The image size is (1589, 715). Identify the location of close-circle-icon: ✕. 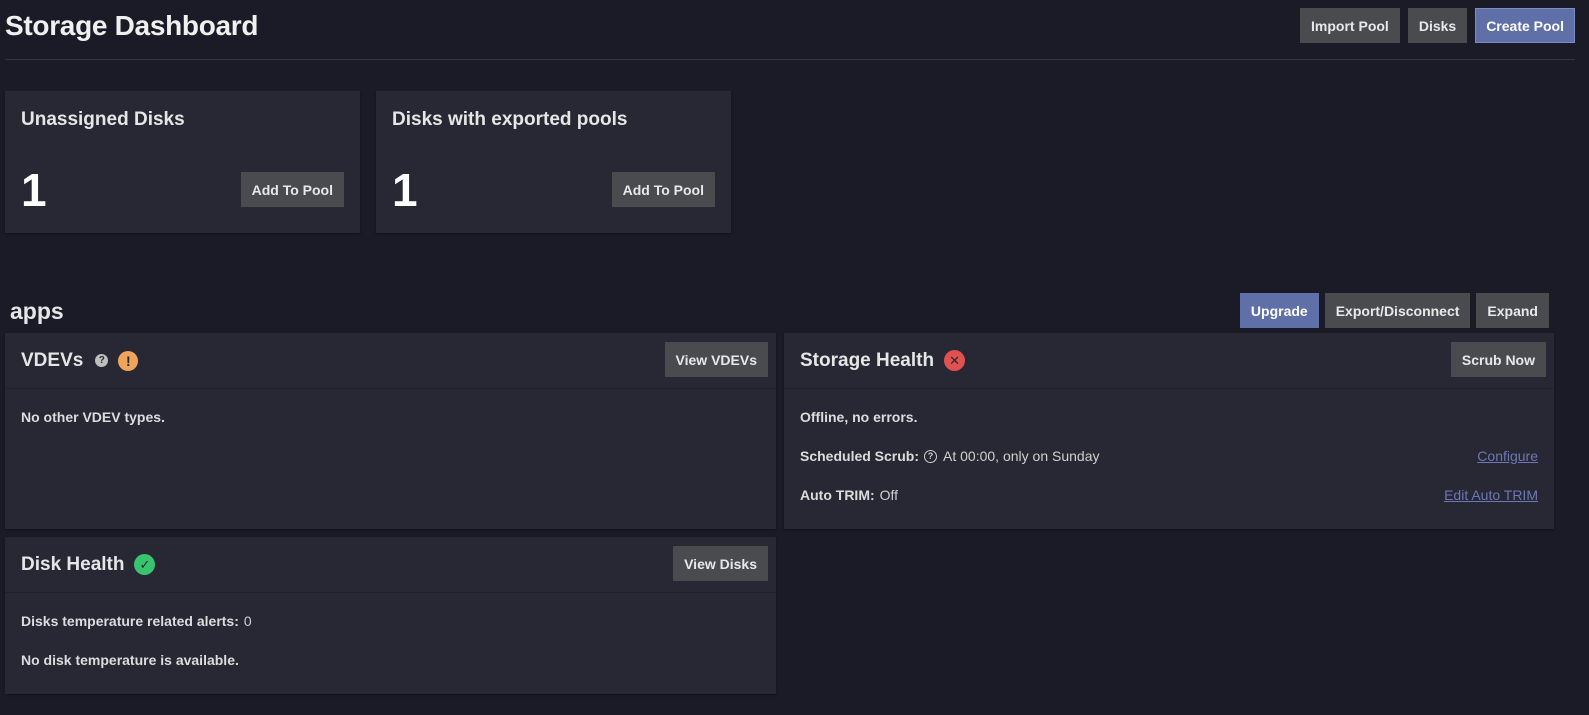
(955, 360).